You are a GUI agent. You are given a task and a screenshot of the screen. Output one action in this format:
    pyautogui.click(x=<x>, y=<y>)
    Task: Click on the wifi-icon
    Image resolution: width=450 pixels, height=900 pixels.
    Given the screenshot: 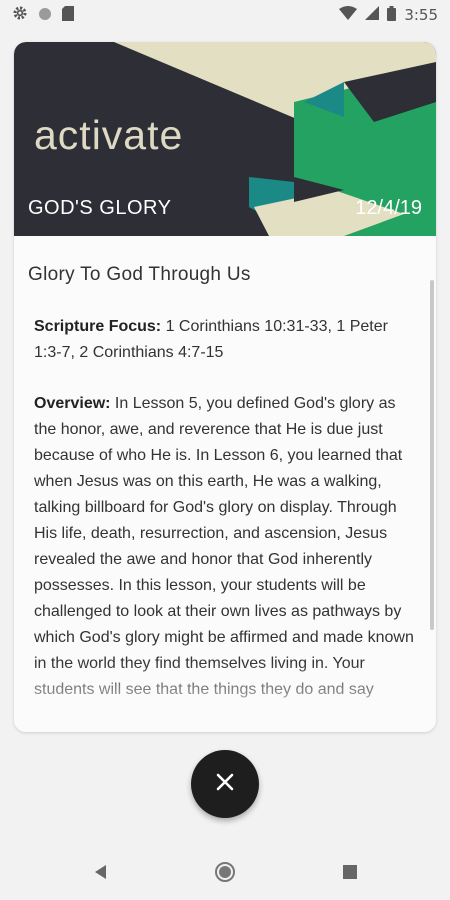 What is the action you would take?
    pyautogui.click(x=348, y=15)
    